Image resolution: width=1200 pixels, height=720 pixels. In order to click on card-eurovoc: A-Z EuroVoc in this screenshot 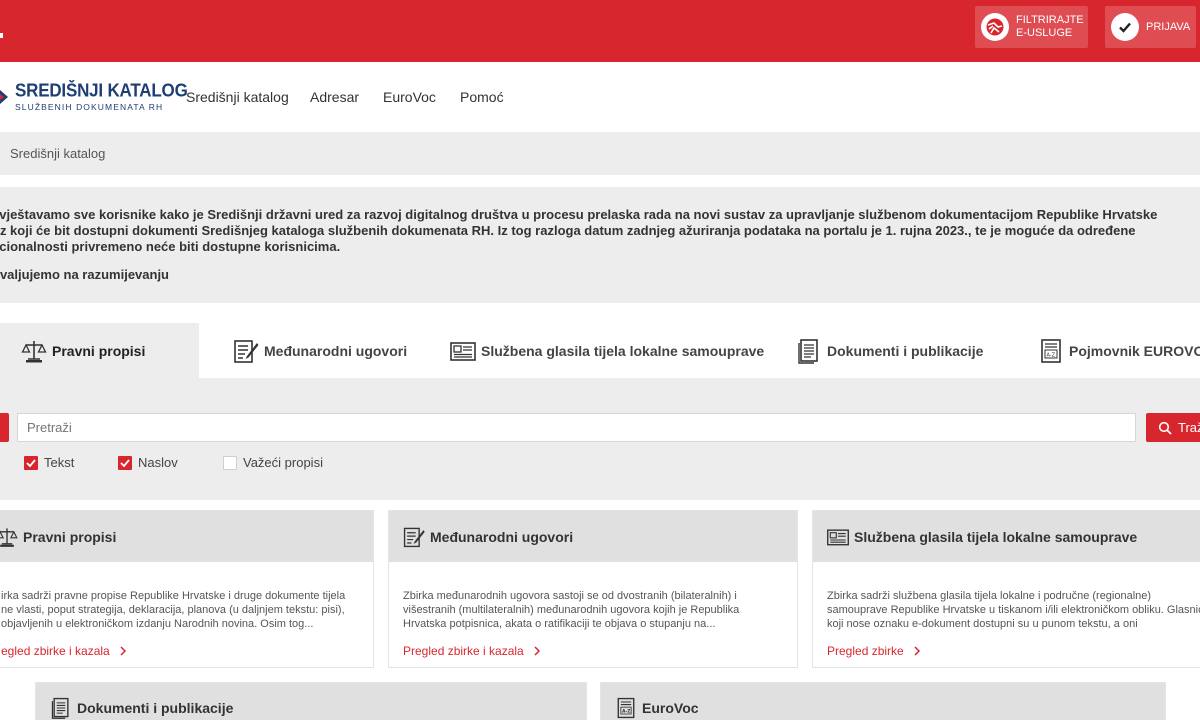, I will do `click(883, 701)`.